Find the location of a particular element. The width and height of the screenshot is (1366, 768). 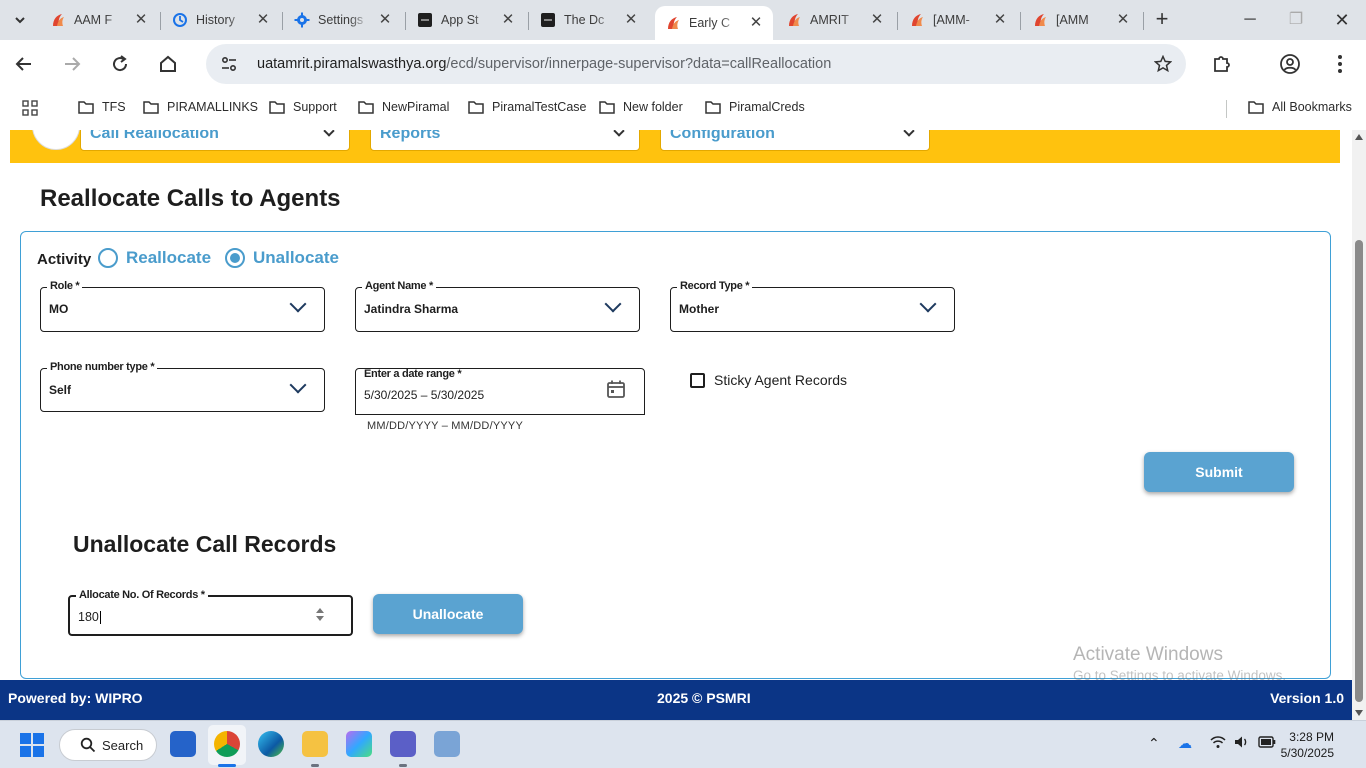

minimize-button: ─ is located at coordinates (1250, 20).